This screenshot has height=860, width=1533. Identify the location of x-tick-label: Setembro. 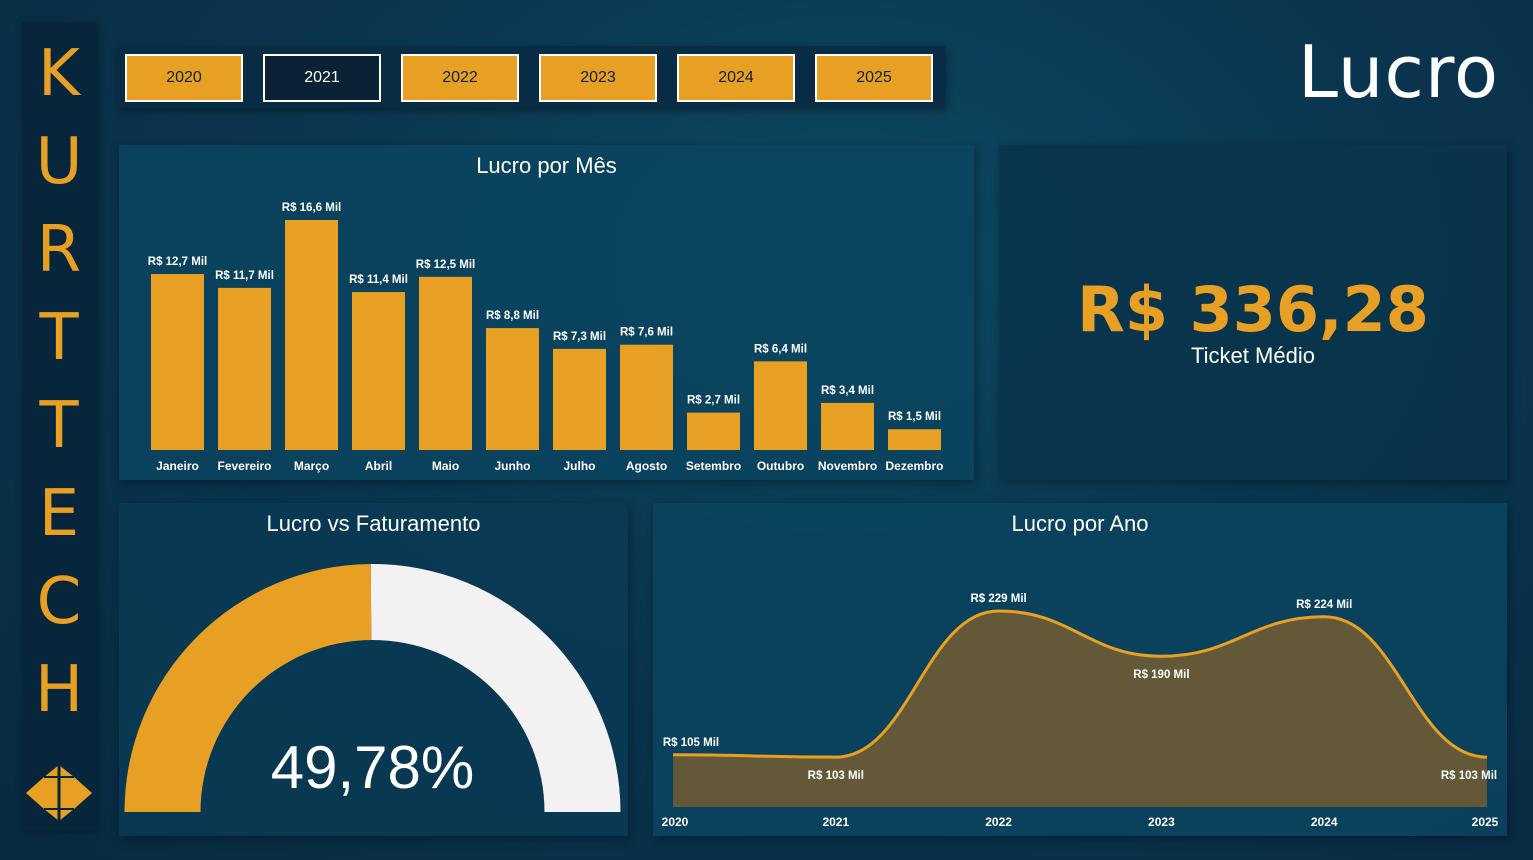
(713, 466).